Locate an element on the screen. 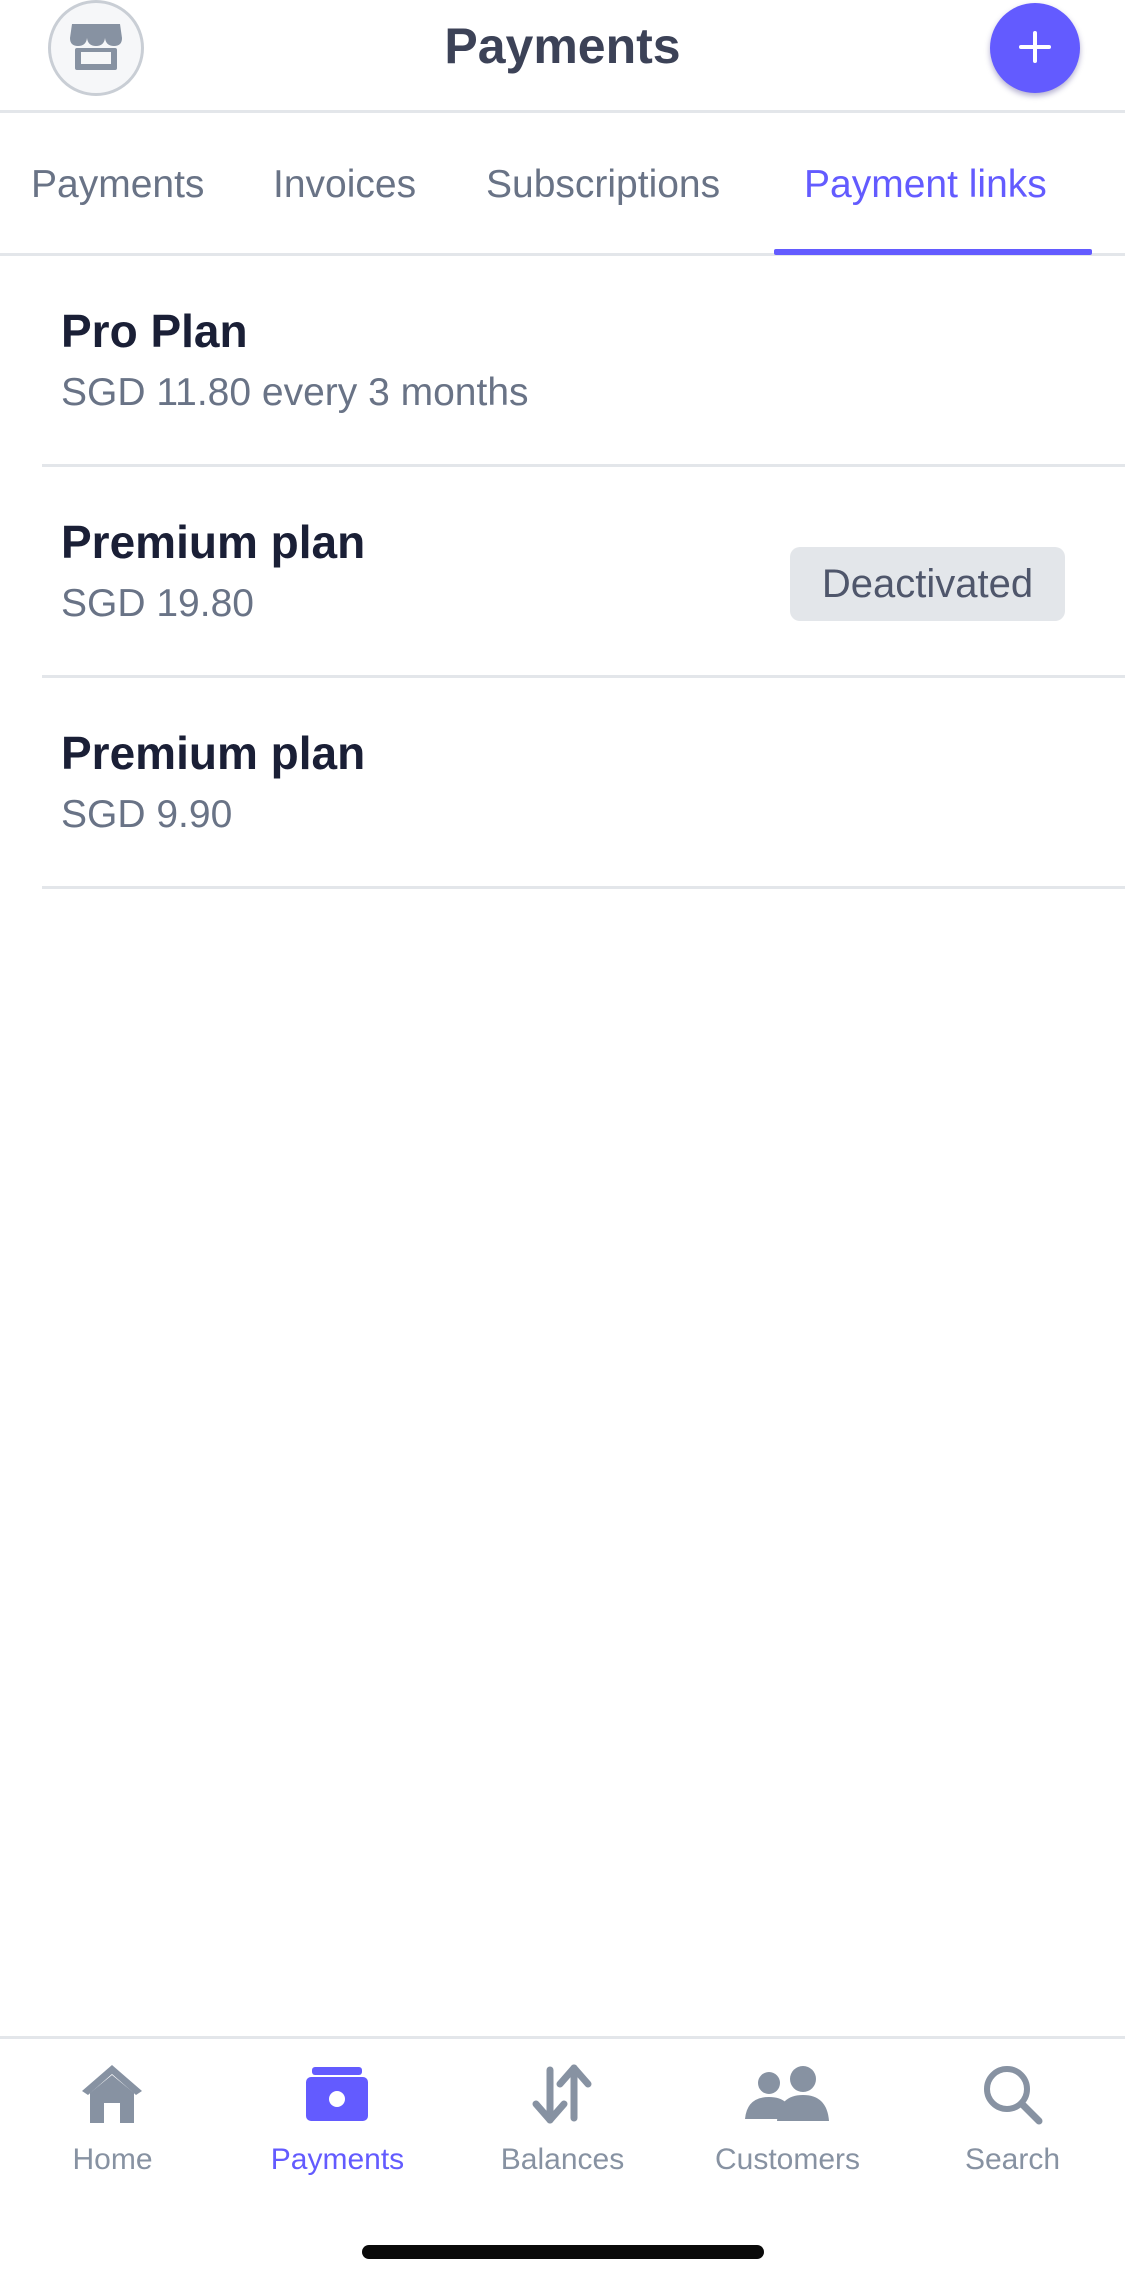  page-title: Payments is located at coordinates (562, 46).